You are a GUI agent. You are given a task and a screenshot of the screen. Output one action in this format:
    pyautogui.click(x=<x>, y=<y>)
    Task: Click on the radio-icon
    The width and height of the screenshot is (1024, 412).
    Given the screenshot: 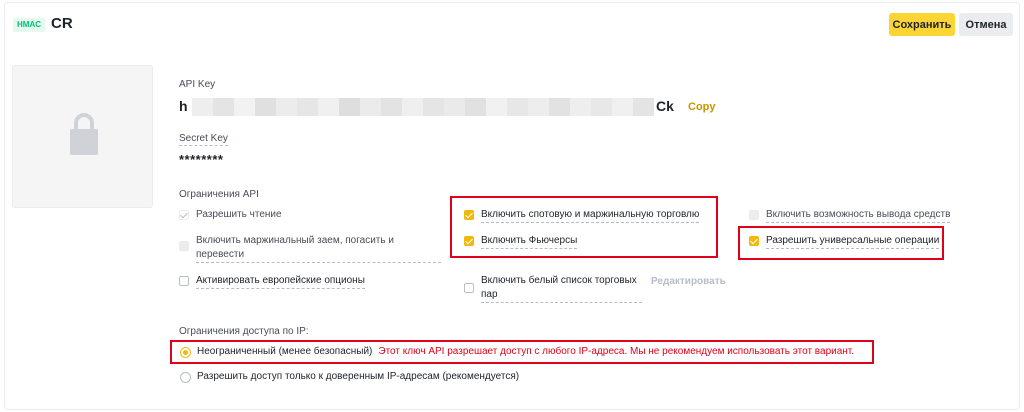 What is the action you would take?
    pyautogui.click(x=185, y=377)
    